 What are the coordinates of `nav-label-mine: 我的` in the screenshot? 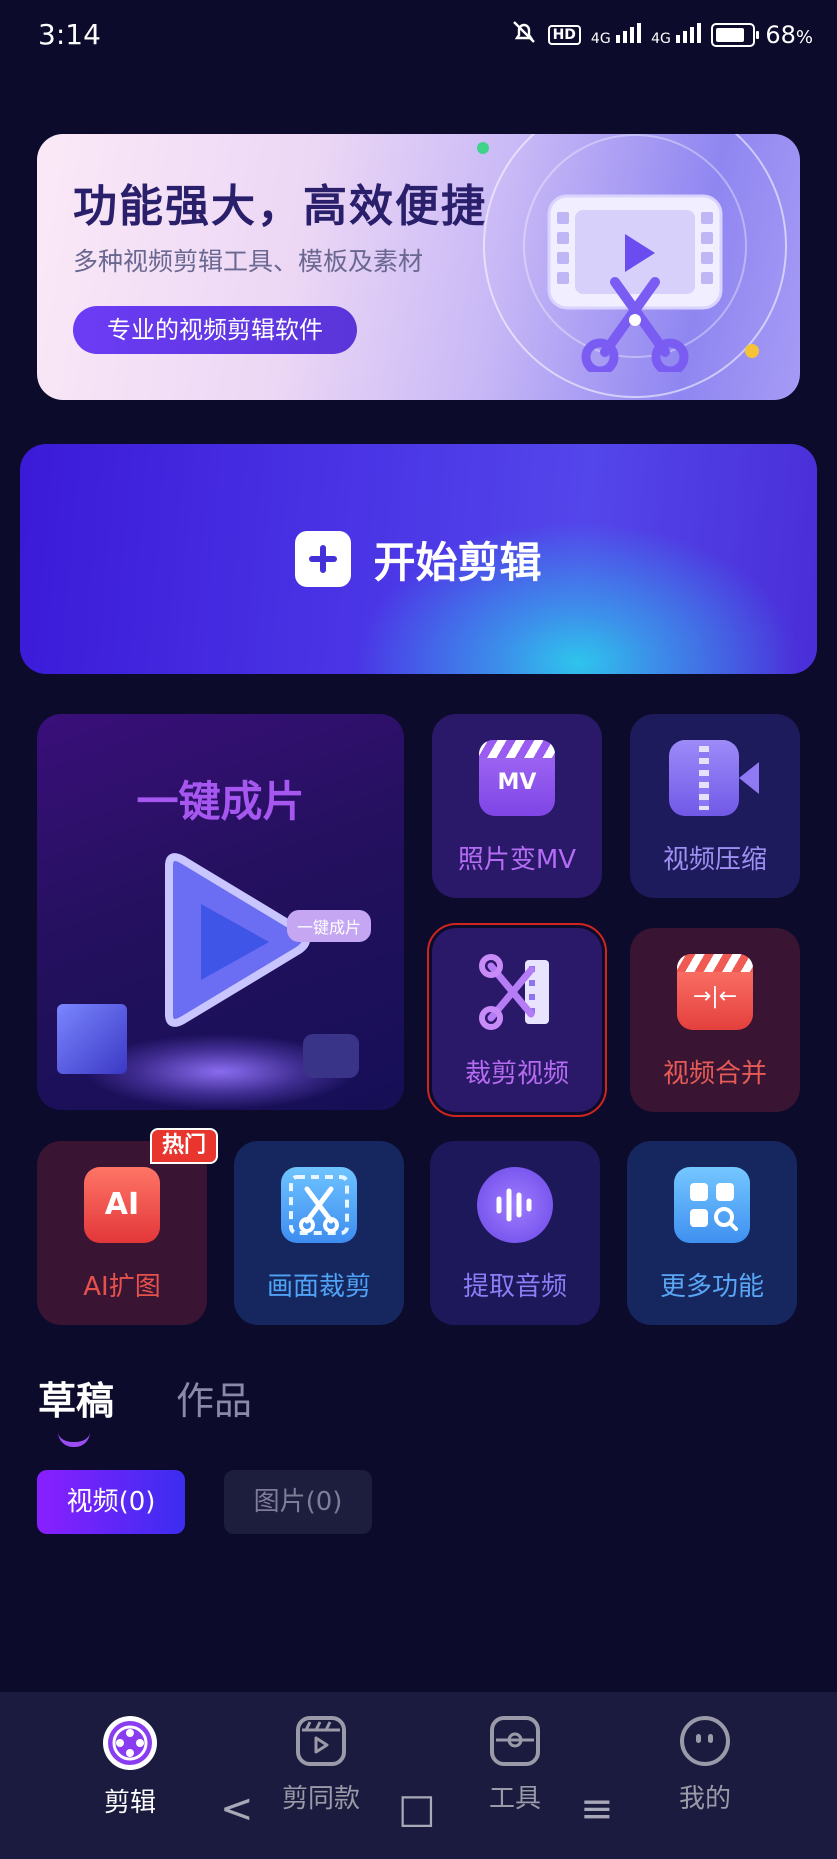 It's located at (704, 1799).